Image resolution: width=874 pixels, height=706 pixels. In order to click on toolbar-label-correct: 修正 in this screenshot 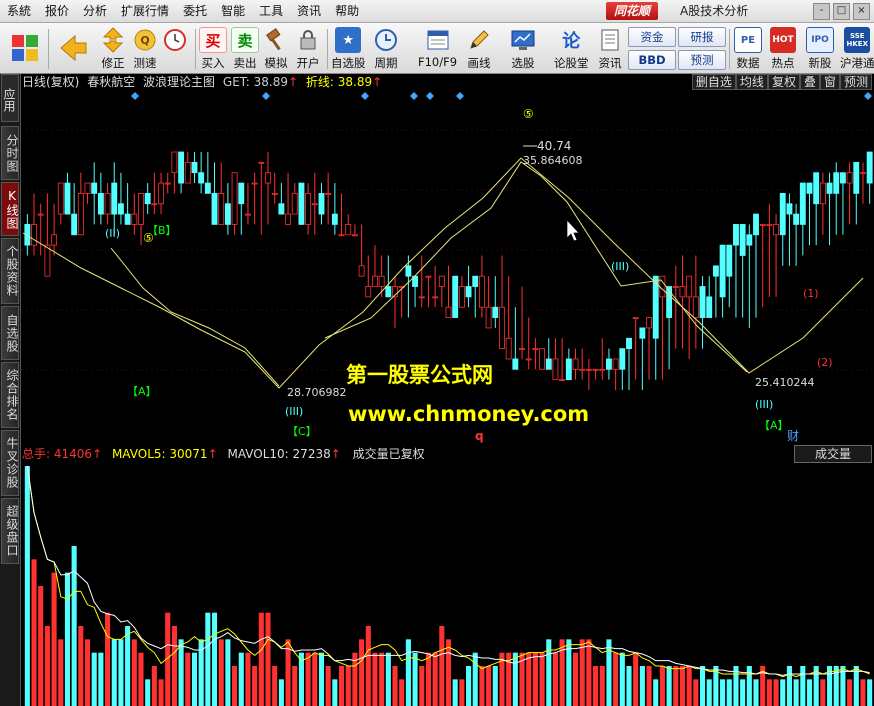, I will do `click(113, 63)`.